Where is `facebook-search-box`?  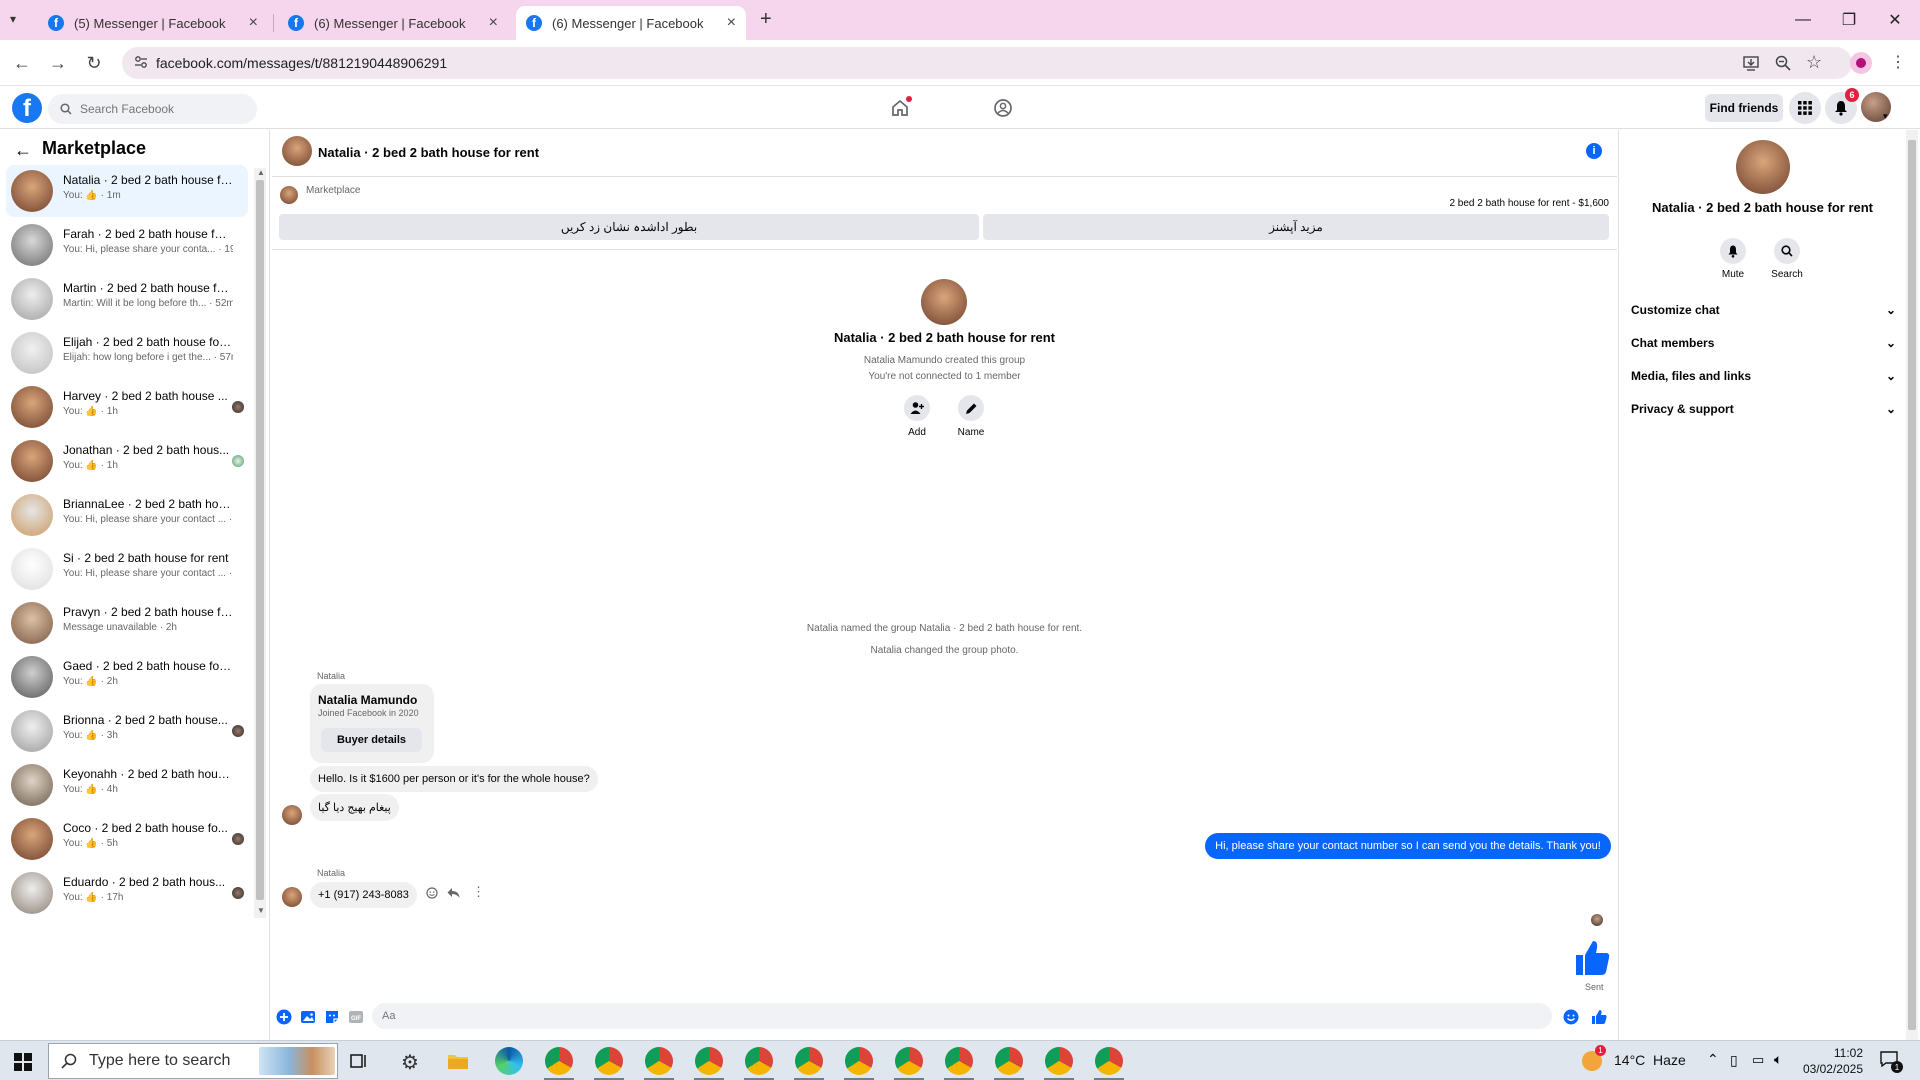
facebook-search-box is located at coordinates (152, 109).